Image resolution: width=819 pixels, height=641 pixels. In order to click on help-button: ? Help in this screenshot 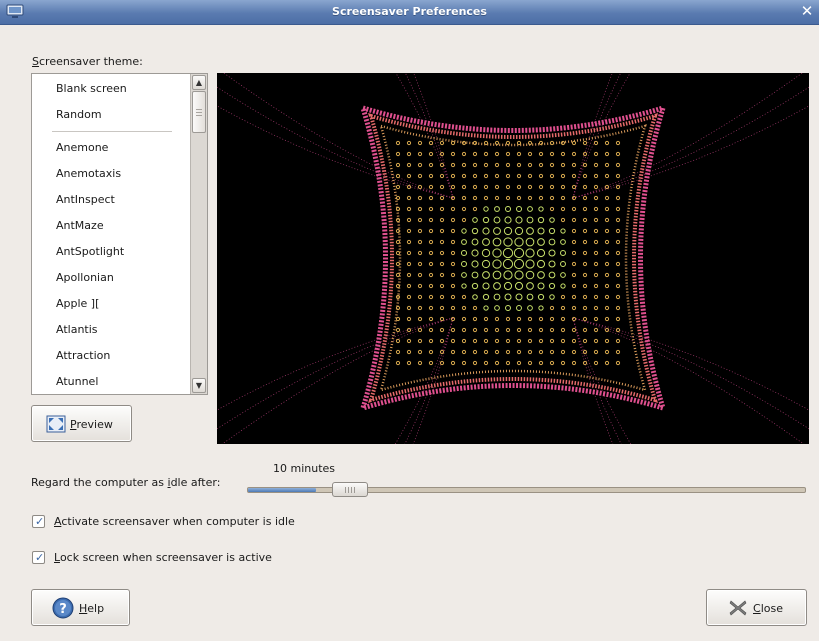, I will do `click(80, 607)`.